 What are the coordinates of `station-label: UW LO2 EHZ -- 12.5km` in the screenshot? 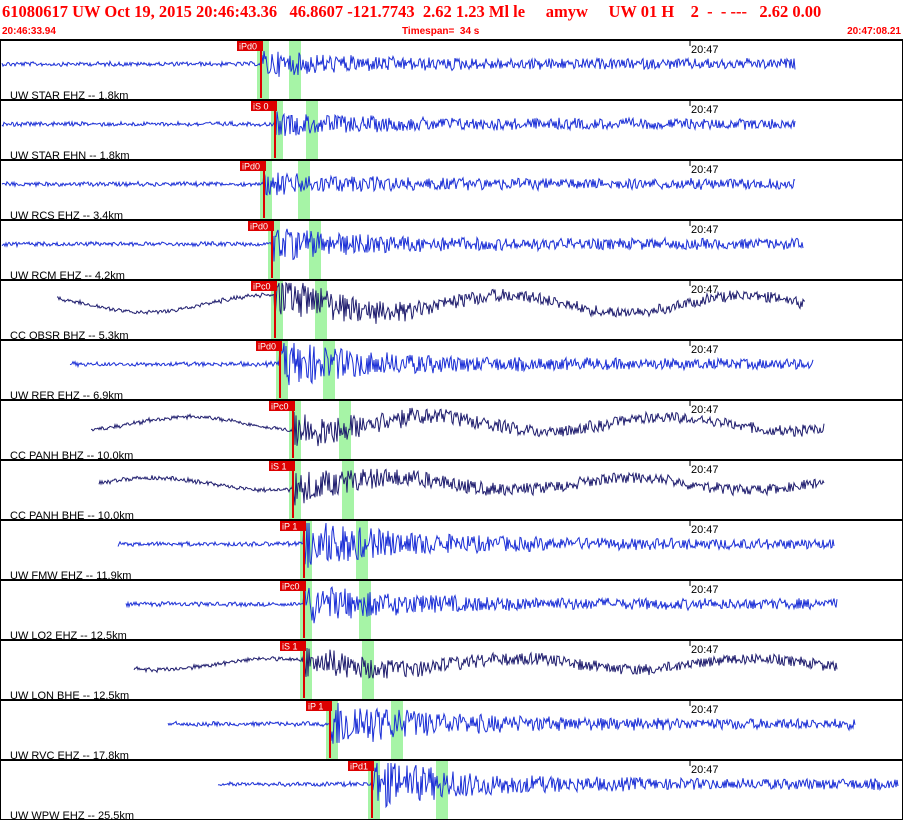 It's located at (68, 636).